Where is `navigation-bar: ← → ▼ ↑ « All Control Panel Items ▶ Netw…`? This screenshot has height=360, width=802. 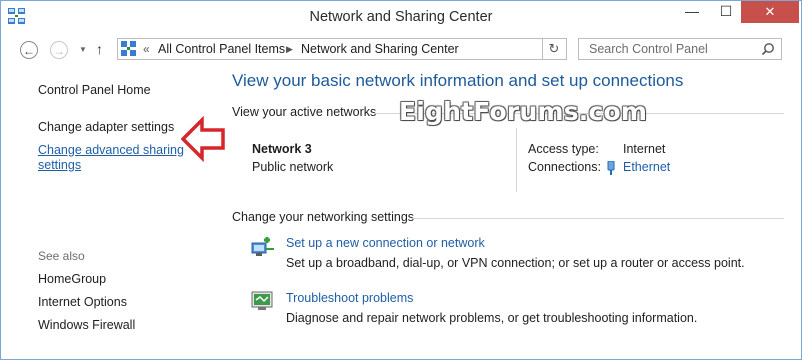
navigation-bar: ← → ▼ ↑ « All Control Panel Items ▶ Netw… is located at coordinates (401, 49).